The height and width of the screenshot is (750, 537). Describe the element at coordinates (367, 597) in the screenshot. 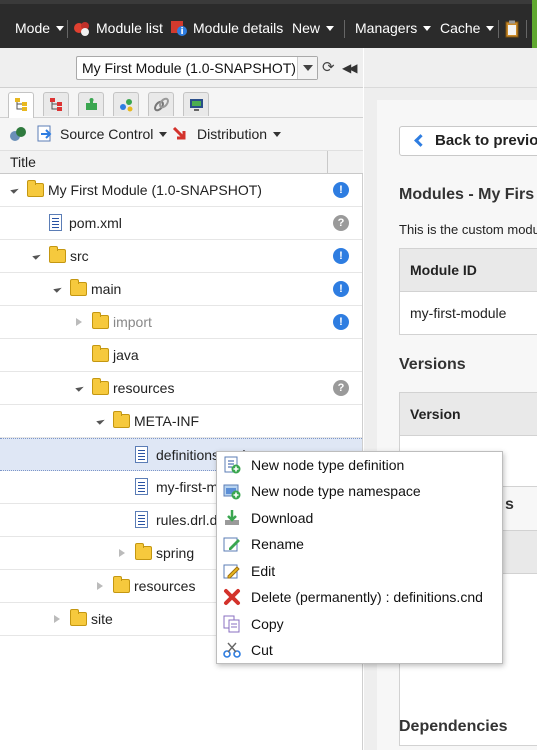

I see `menu-item-label: Delete (permanently) : definitions.cnd` at that location.